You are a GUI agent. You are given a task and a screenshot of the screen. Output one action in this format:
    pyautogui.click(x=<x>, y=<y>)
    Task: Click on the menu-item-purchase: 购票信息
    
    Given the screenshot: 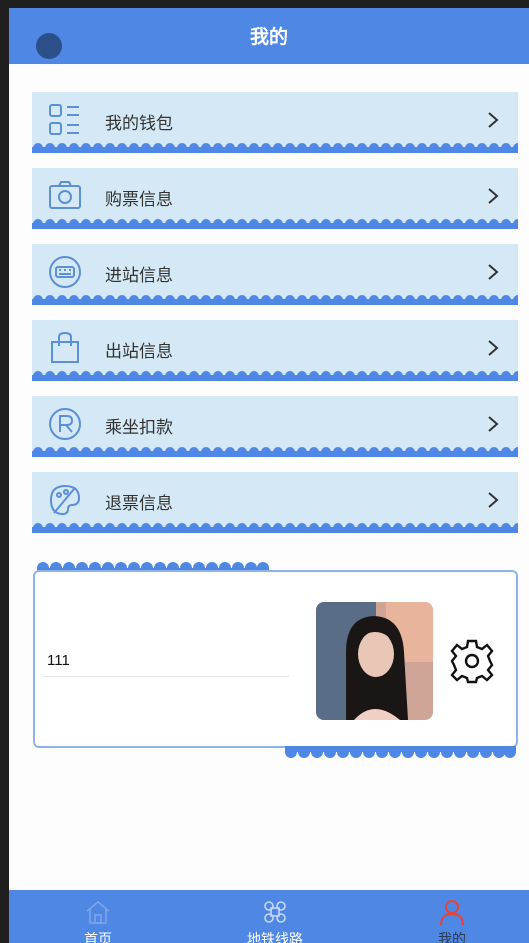 What is the action you would take?
    pyautogui.click(x=275, y=199)
    